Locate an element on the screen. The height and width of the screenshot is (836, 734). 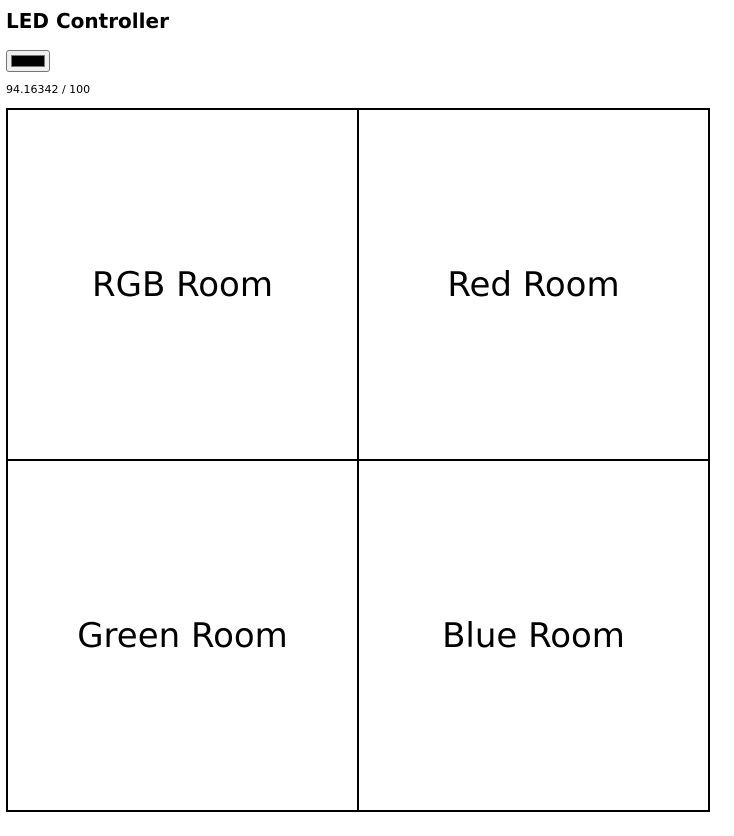
room-label: Red Room is located at coordinates (533, 284).